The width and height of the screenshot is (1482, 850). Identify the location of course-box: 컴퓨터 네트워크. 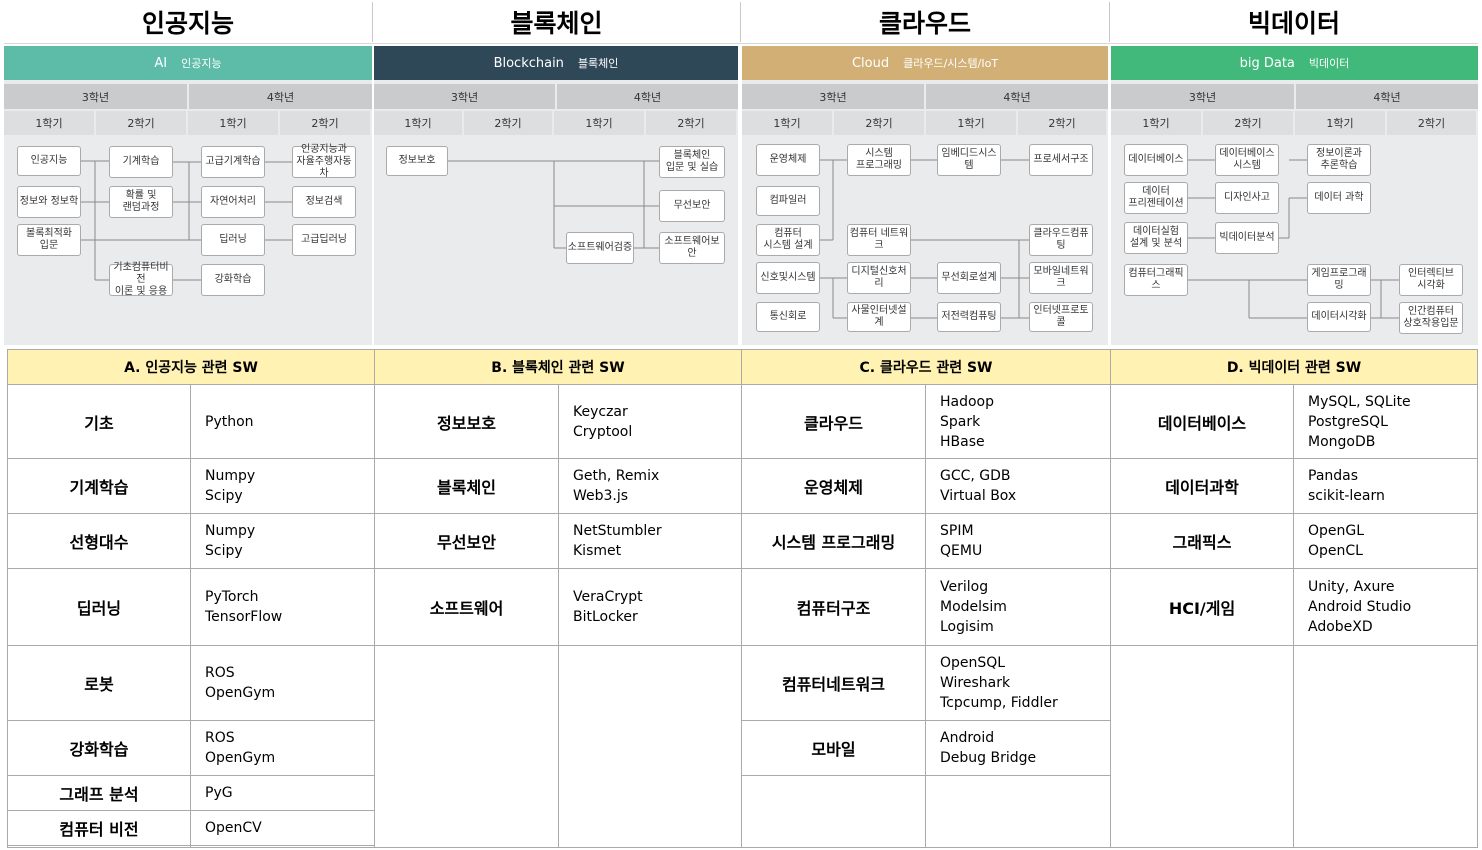
(879, 240).